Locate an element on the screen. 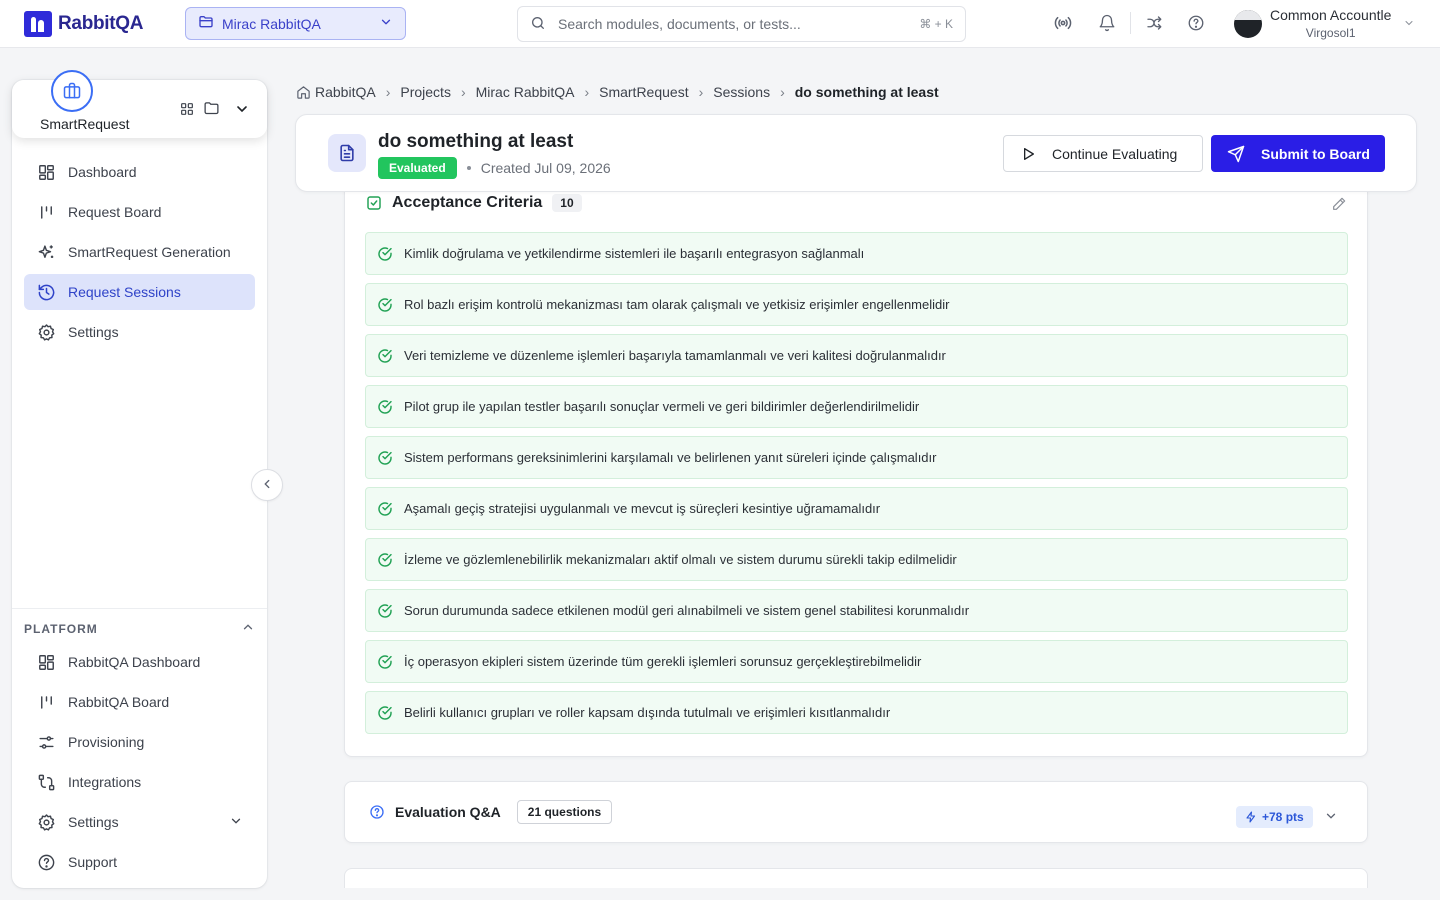 The height and width of the screenshot is (900, 1440). app-logo: RabbitQA is located at coordinates (84, 24).